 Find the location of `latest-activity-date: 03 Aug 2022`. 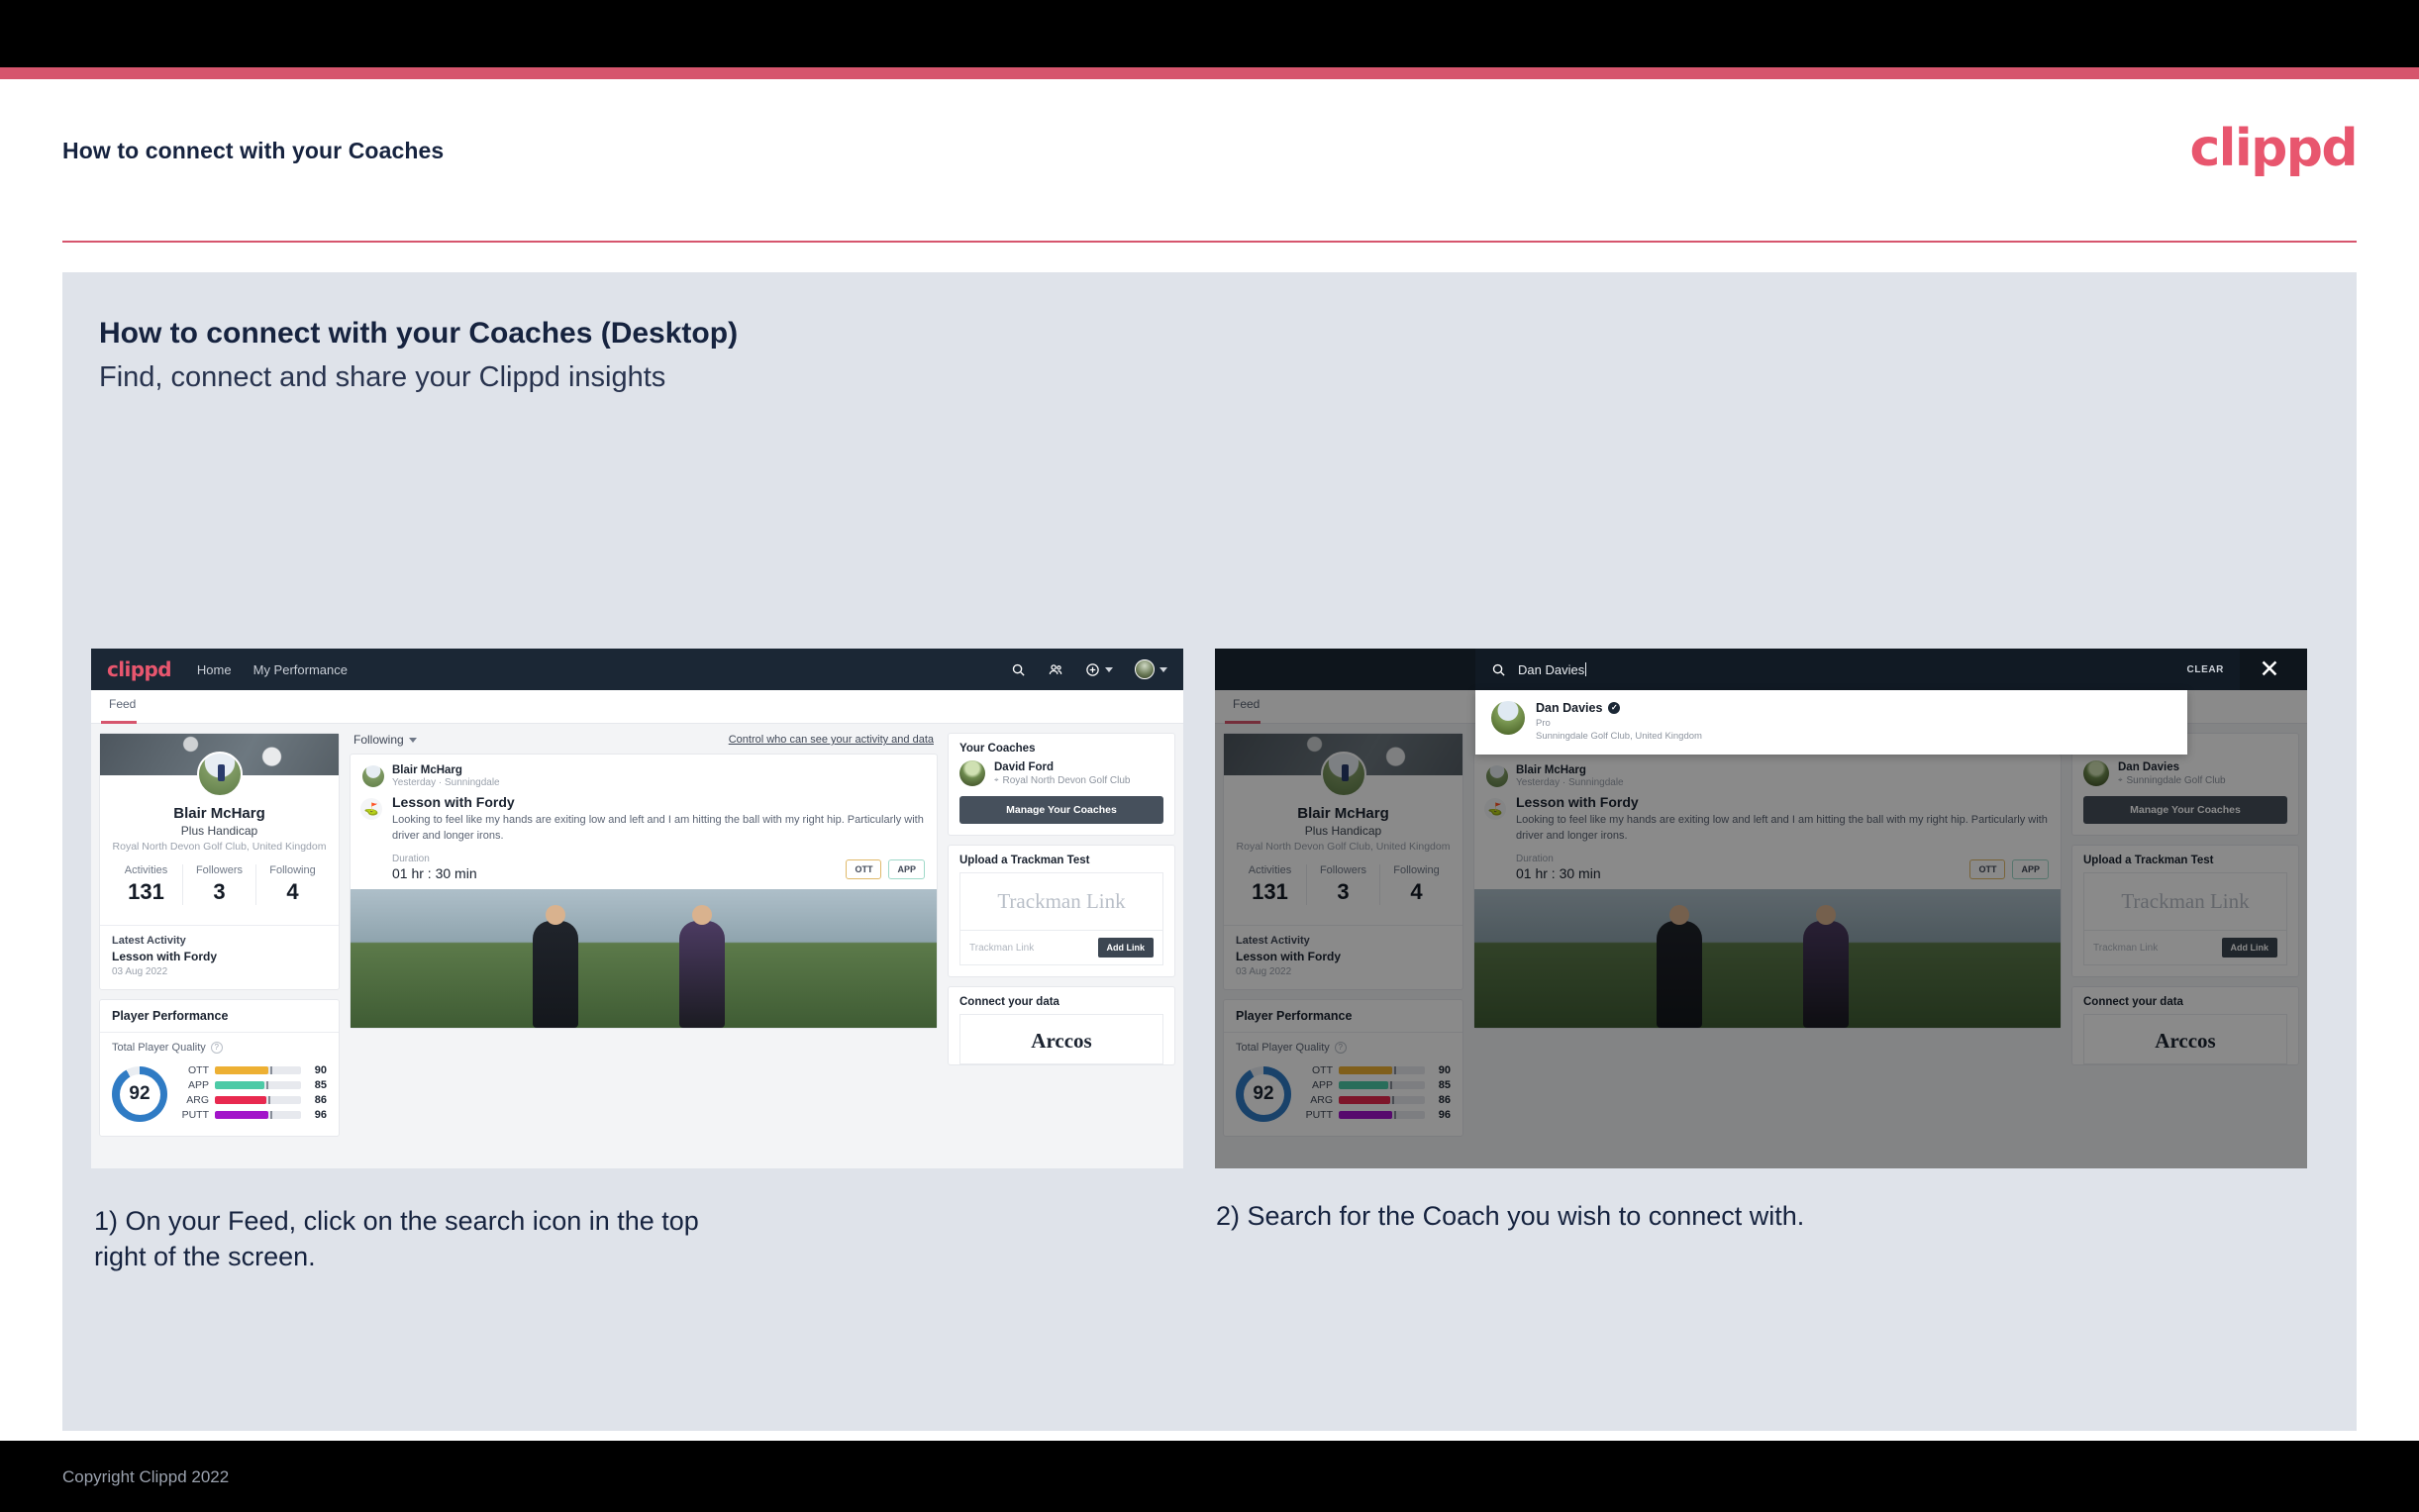

latest-activity-date: 03 Aug 2022 is located at coordinates (140, 971).